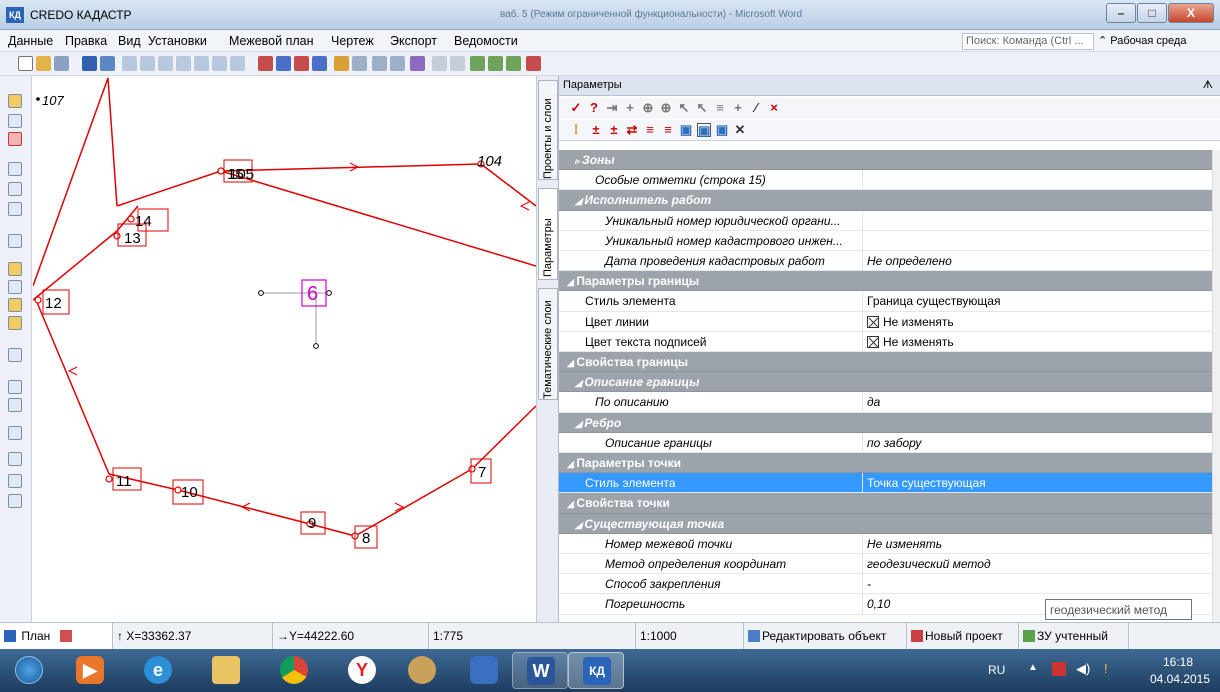 This screenshot has height=692, width=1220. I want to click on align-icon: ≡, so click(720, 108).